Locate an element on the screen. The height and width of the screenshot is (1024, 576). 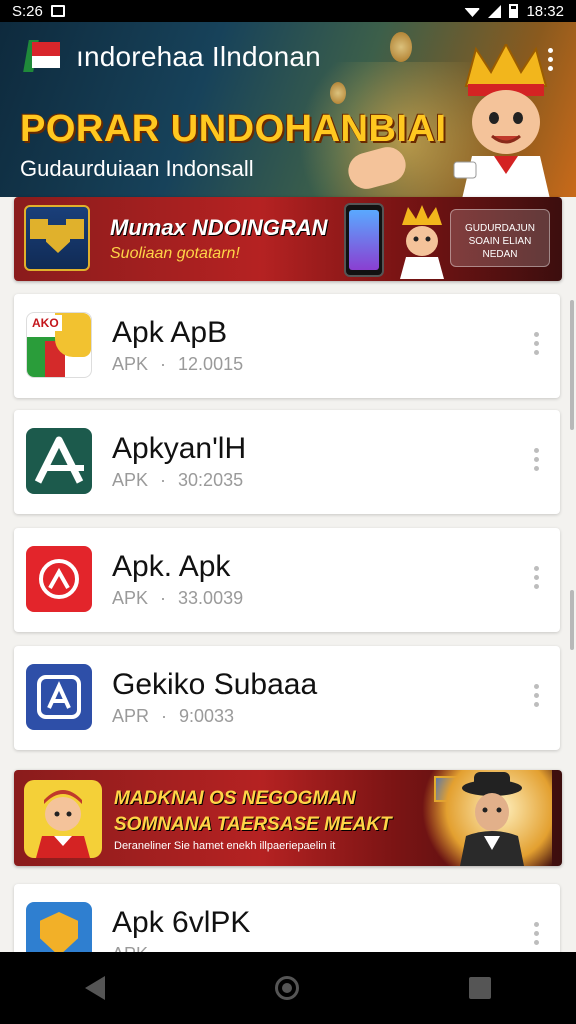
app-meta: APK · 33.0039 is located at coordinates (177, 598).